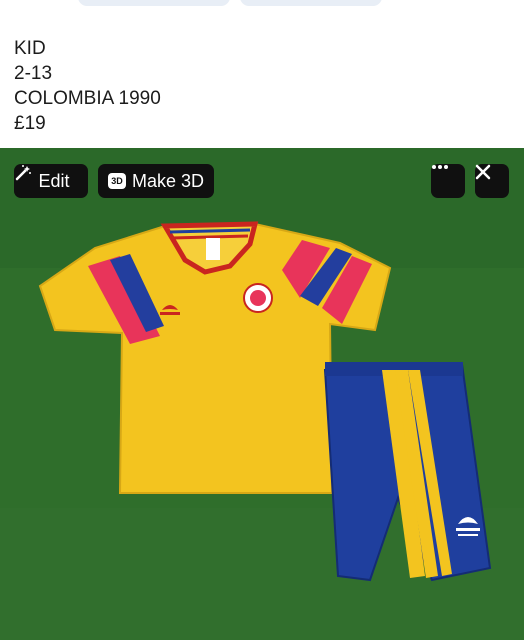 This screenshot has width=524, height=640. I want to click on make-3d-label: Make 3D, so click(168, 180).